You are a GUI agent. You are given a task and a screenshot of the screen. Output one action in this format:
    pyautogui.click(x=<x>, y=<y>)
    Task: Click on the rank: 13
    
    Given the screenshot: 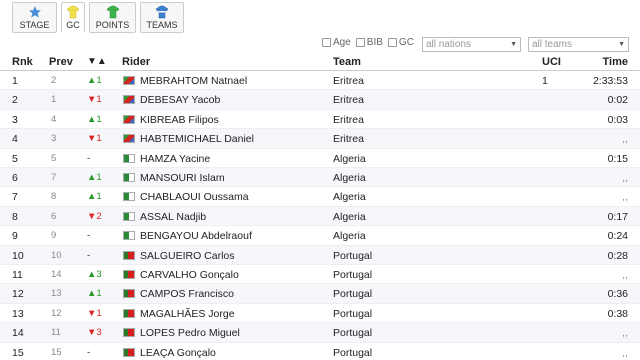 What is the action you would take?
    pyautogui.click(x=18, y=313)
    